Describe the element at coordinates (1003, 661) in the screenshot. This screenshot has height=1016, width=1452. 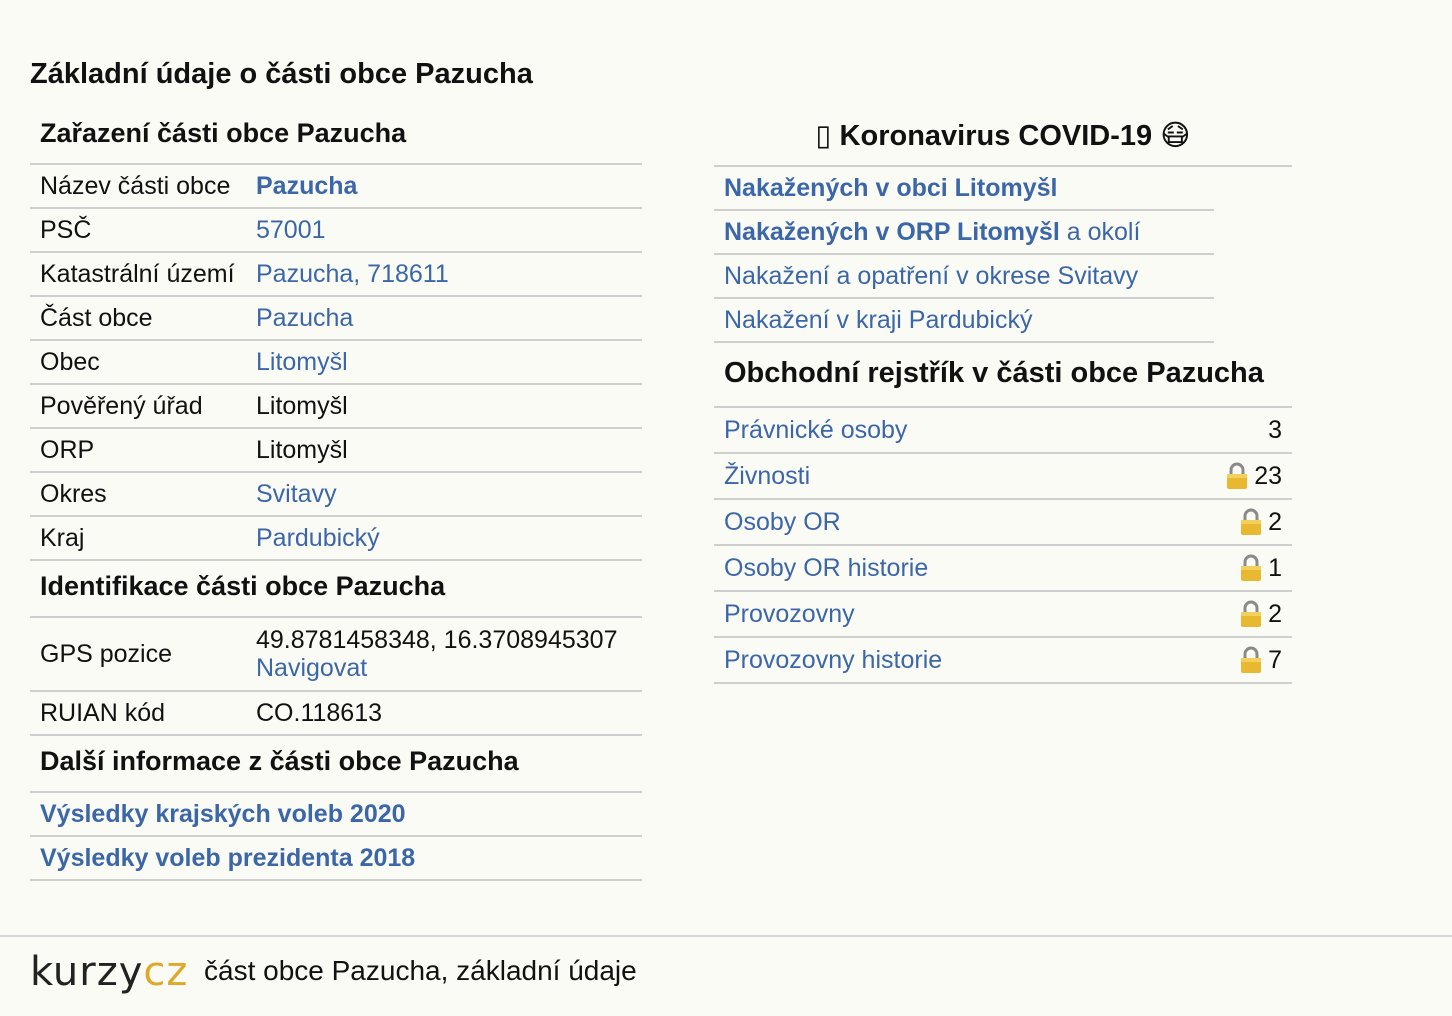
I see `or-row: Provozovny historie 7` at that location.